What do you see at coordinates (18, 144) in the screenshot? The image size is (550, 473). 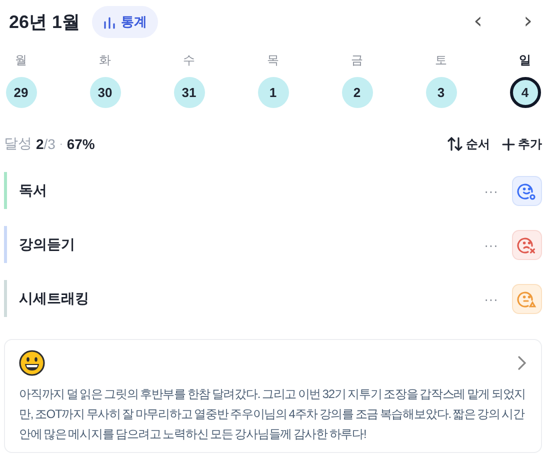 I see `achievement-label: 달성` at bounding box center [18, 144].